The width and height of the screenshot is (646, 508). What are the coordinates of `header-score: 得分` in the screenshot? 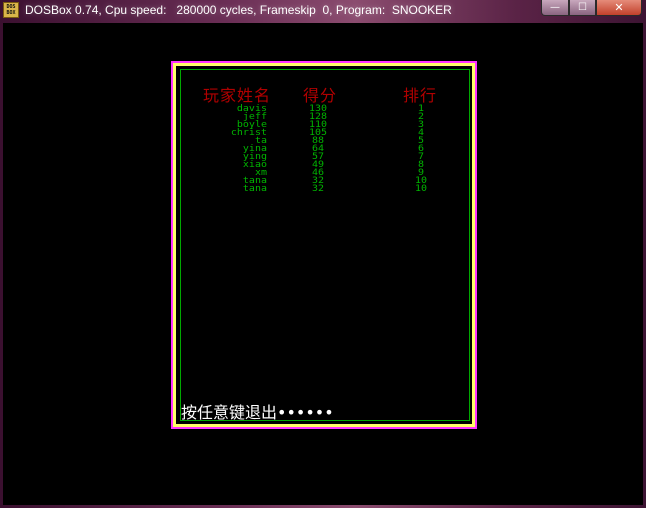 It's located at (320, 95).